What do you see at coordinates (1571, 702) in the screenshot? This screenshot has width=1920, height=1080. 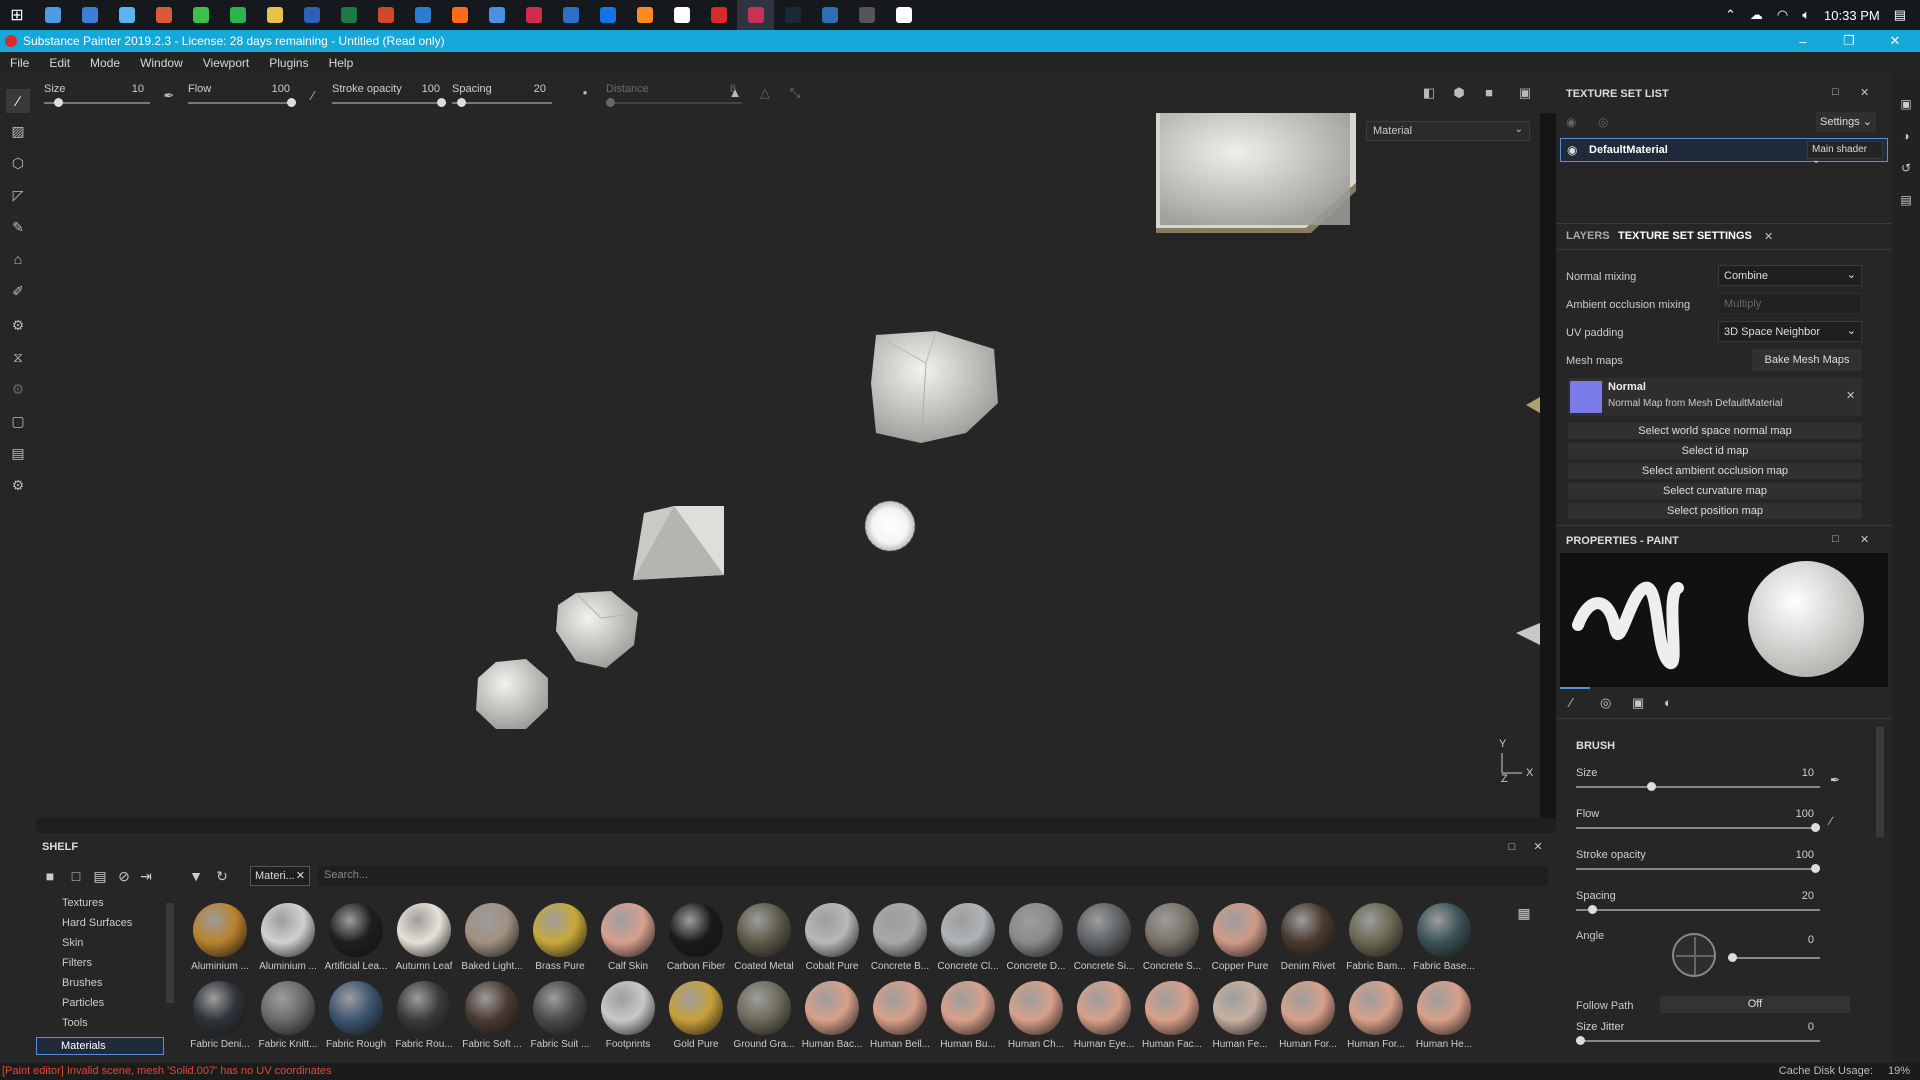 I see `brush-tab-icon: ∕` at bounding box center [1571, 702].